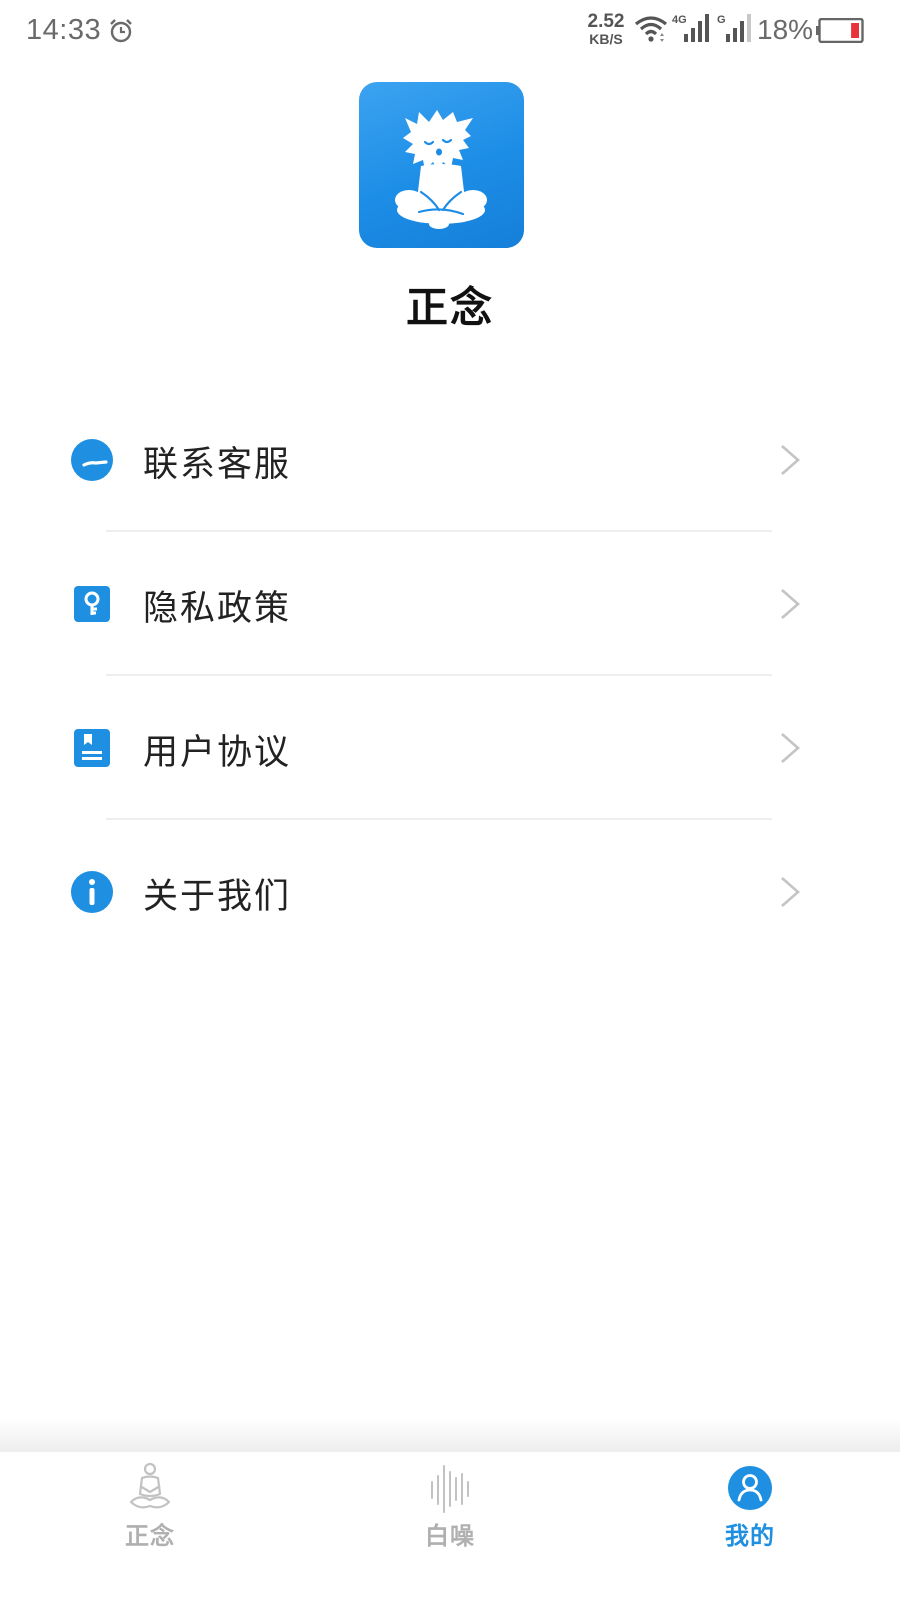  I want to click on app-name: 正念, so click(449, 307).